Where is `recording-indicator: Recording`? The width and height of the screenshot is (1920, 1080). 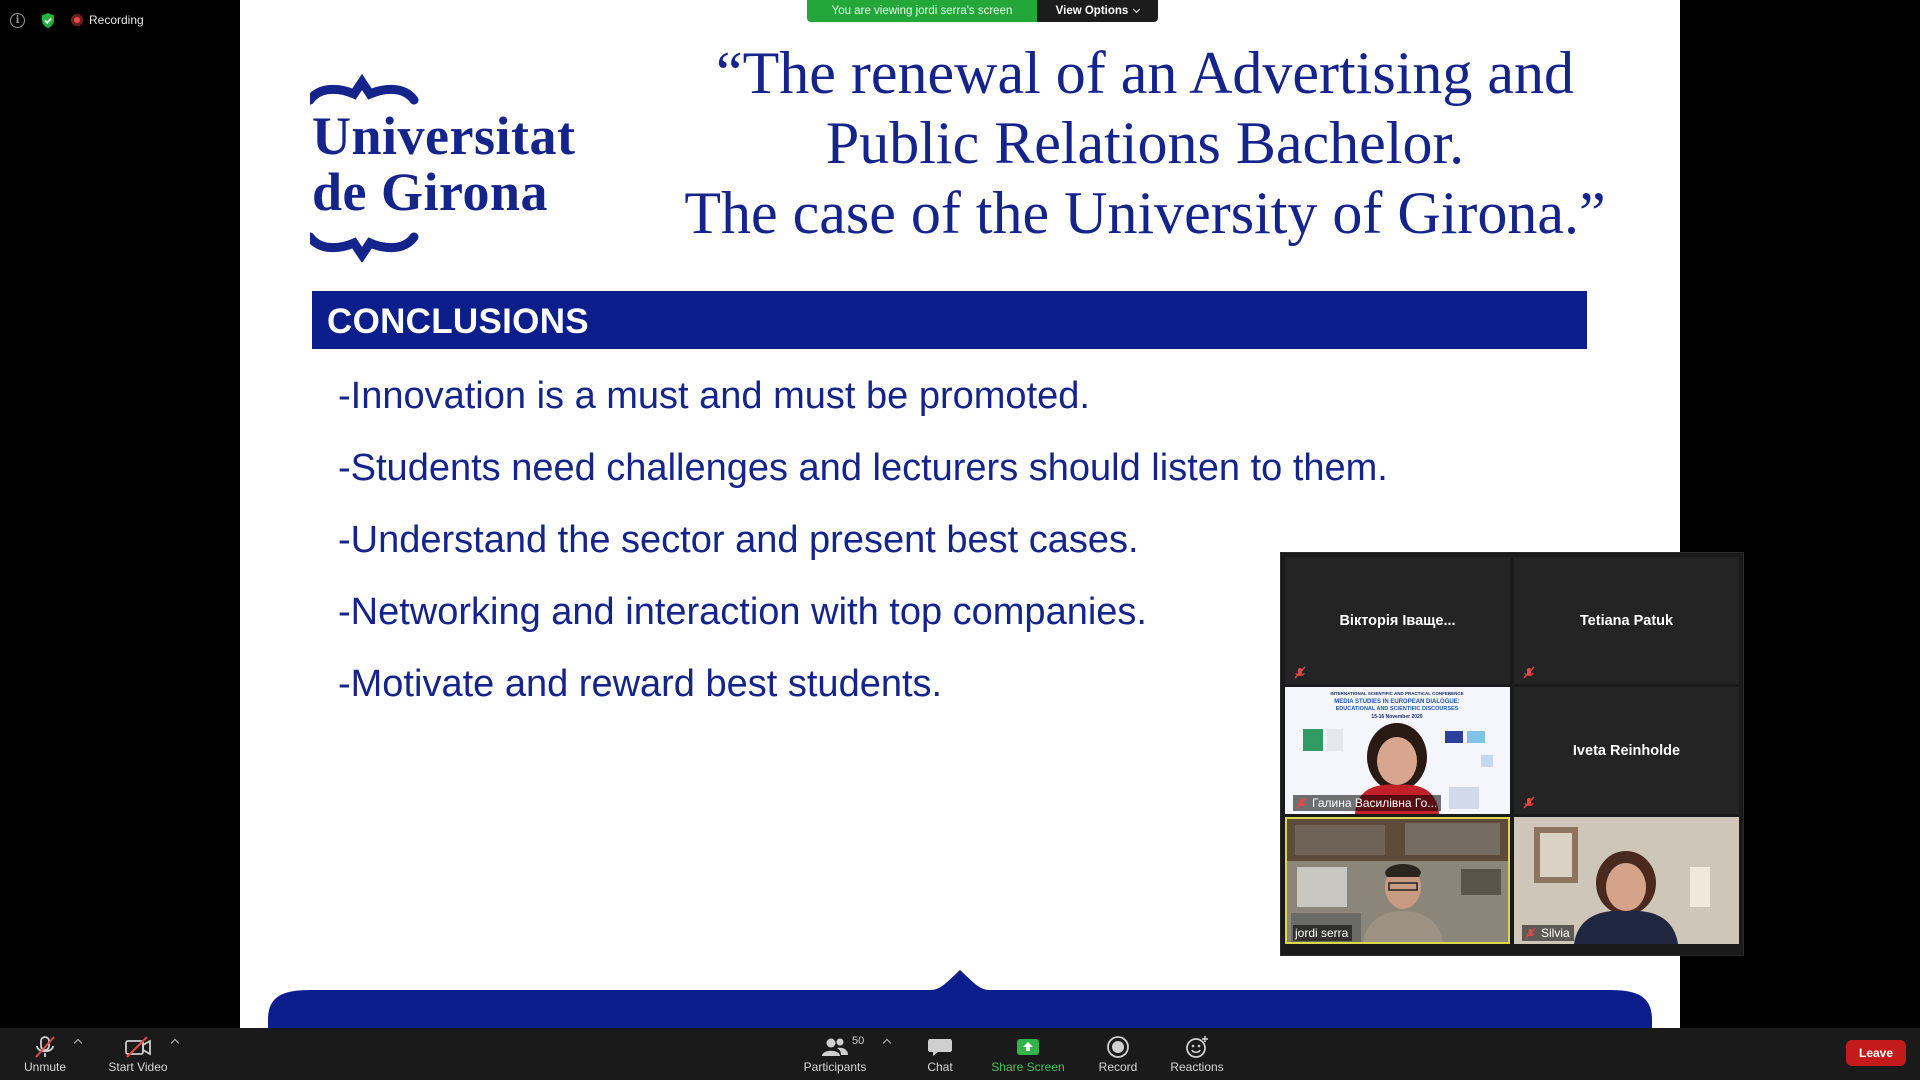 recording-indicator: Recording is located at coordinates (107, 20).